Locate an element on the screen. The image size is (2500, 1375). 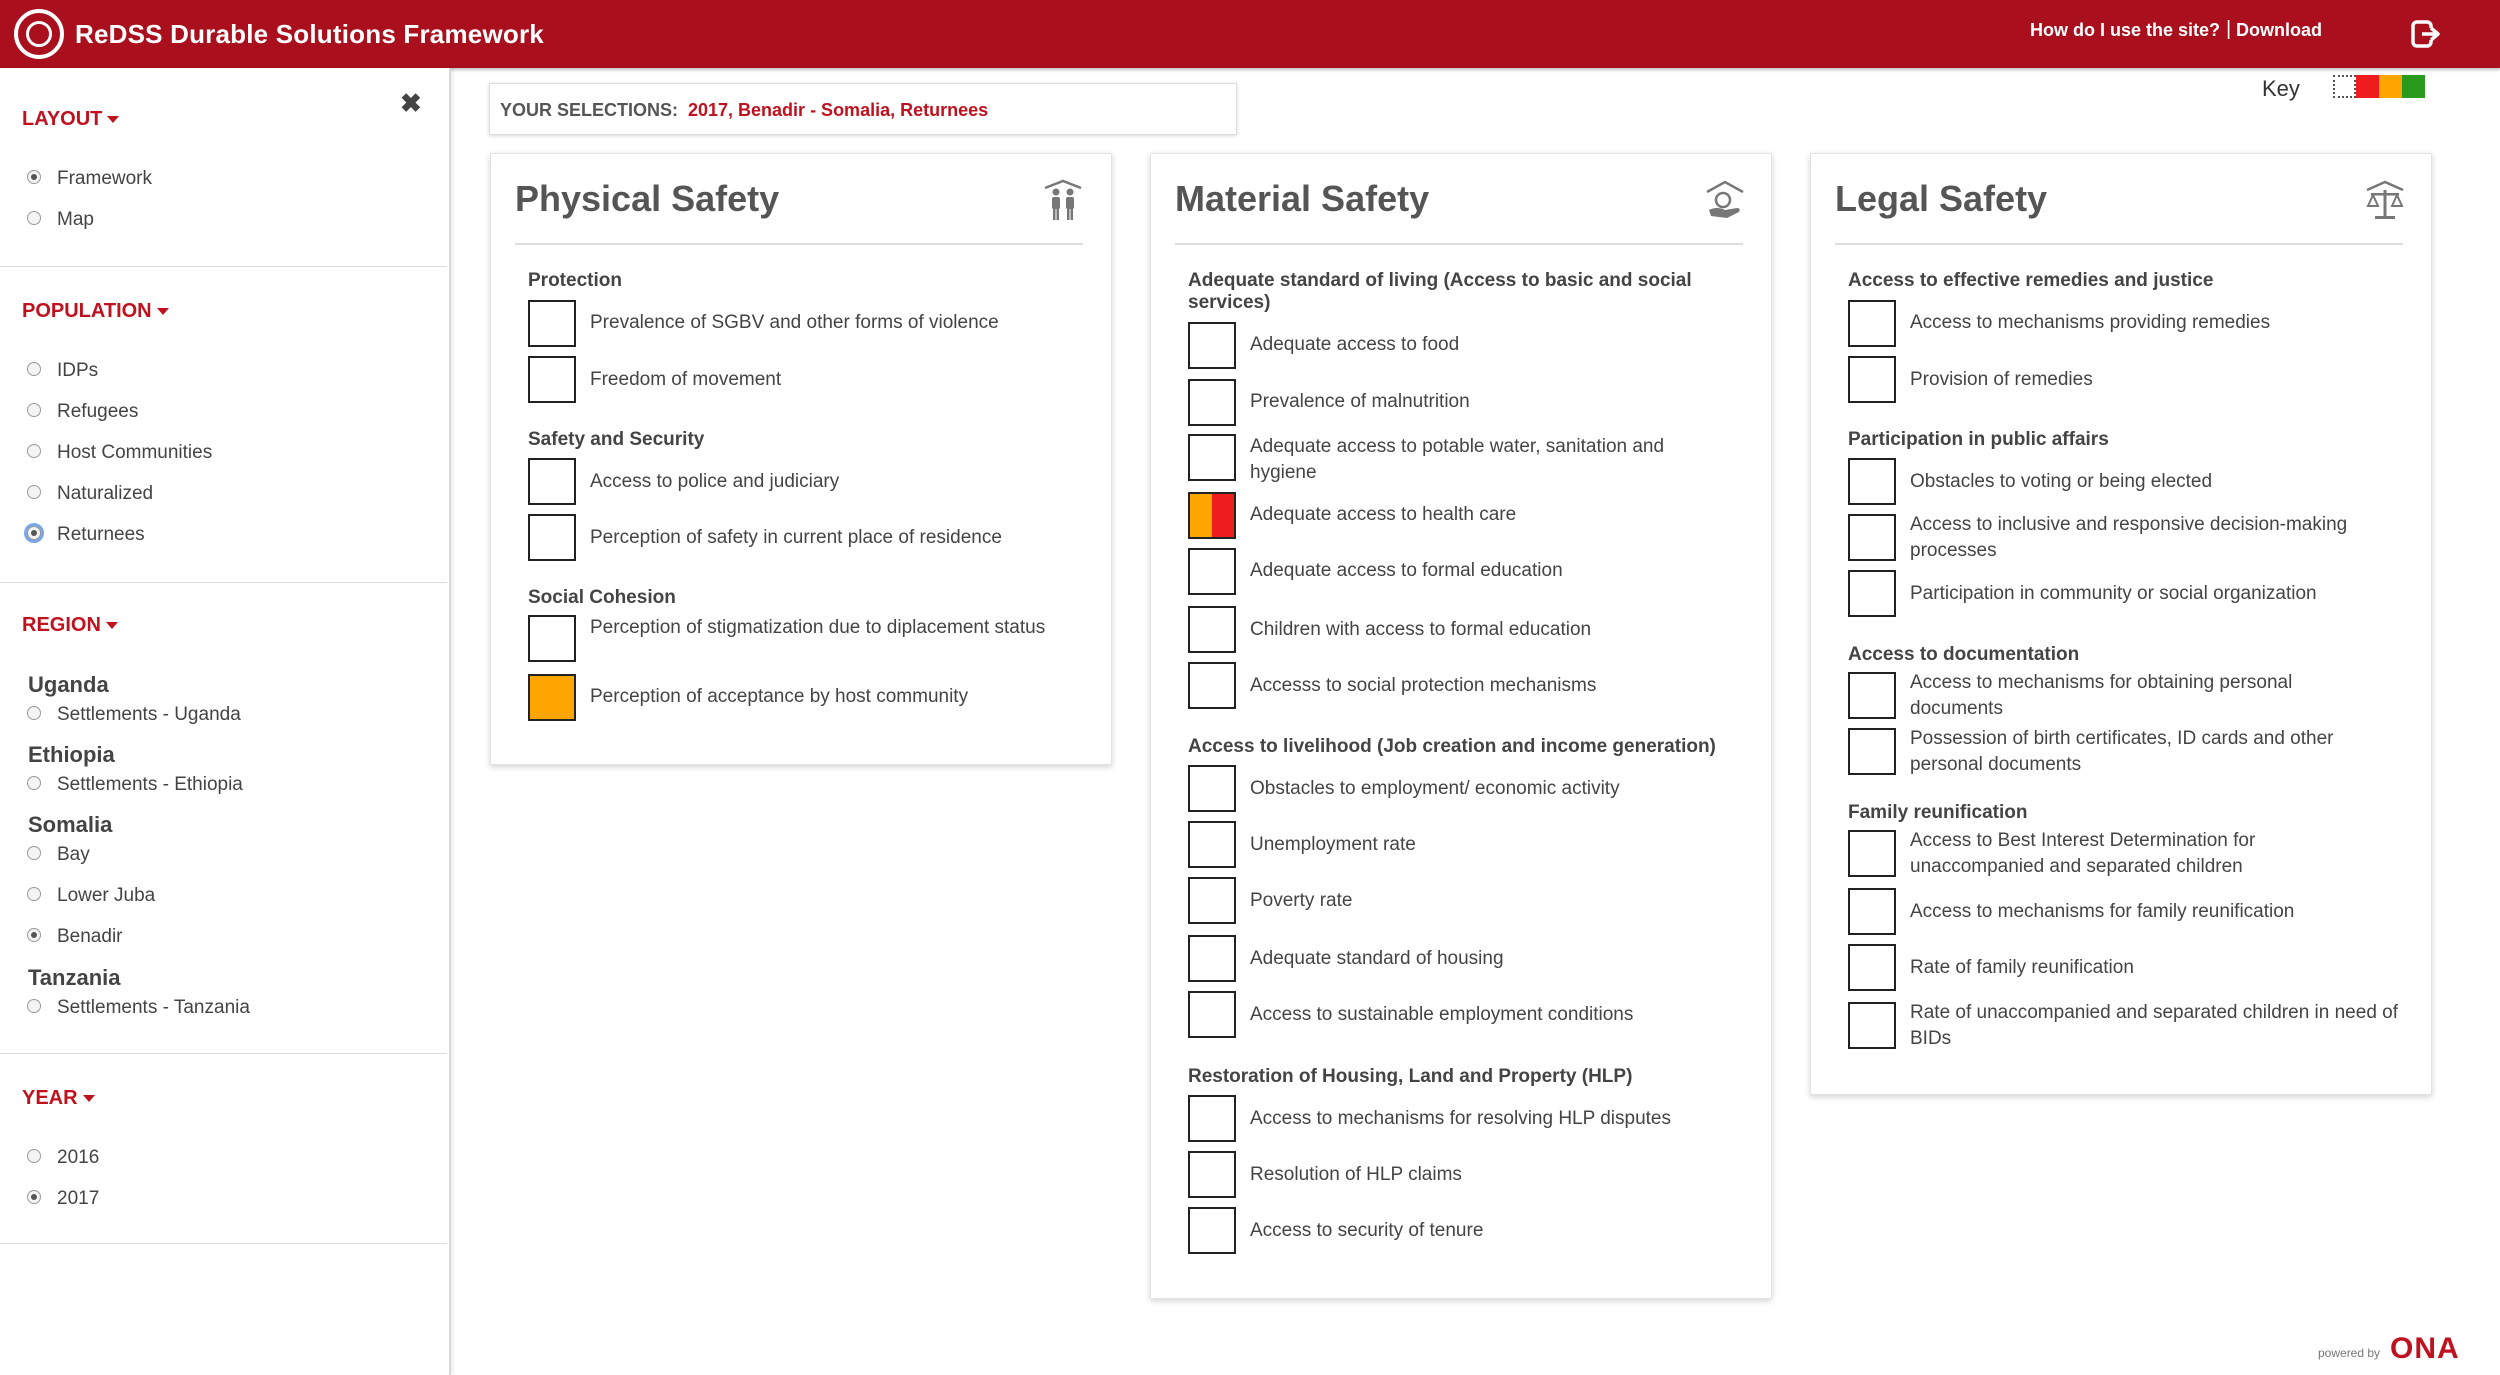
download-link: Download is located at coordinates (2279, 30).